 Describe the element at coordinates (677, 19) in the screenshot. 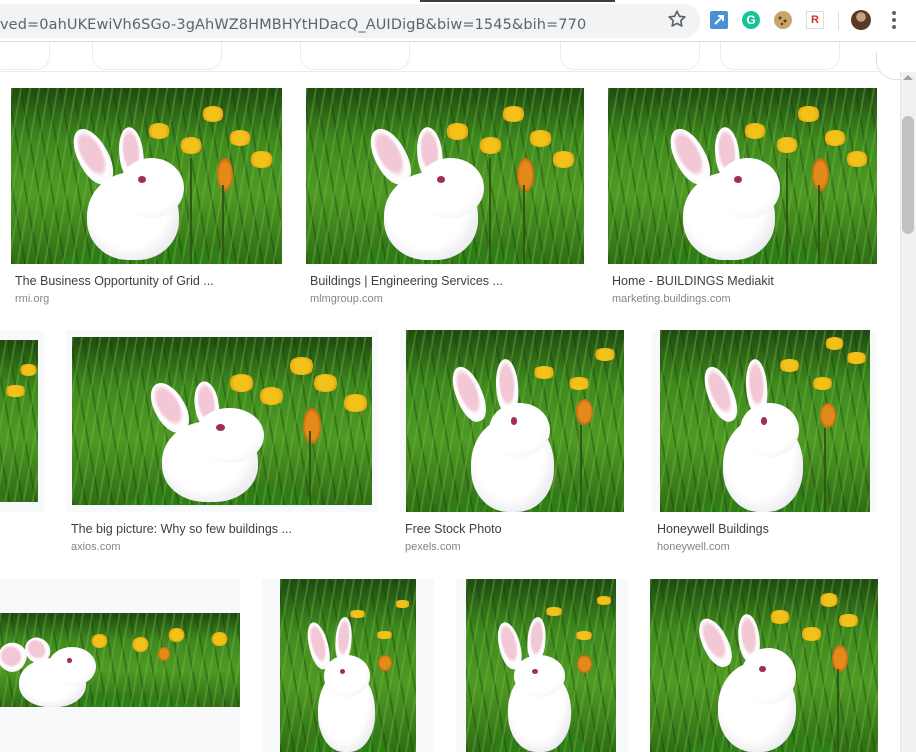

I see `star-icon` at that location.